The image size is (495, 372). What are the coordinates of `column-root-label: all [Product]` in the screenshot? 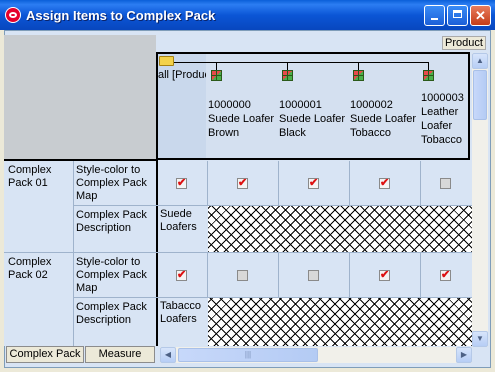 It's located at (182, 75).